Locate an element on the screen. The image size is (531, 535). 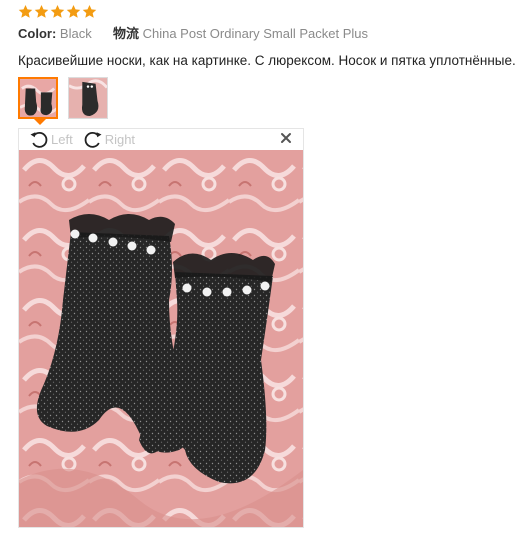
close-viewer-button is located at coordinates (286, 138).